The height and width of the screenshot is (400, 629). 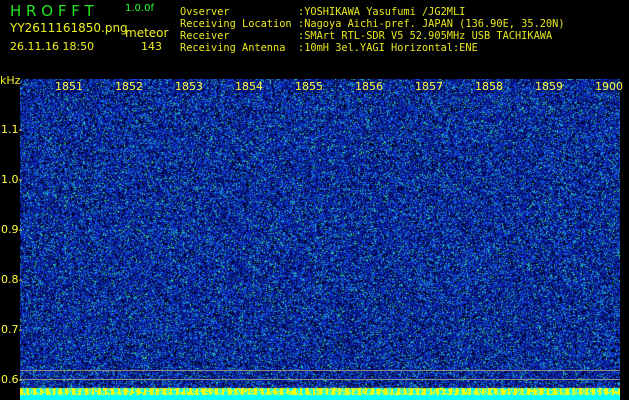 I want to click on time-tick-label: 1853, so click(x=187, y=86).